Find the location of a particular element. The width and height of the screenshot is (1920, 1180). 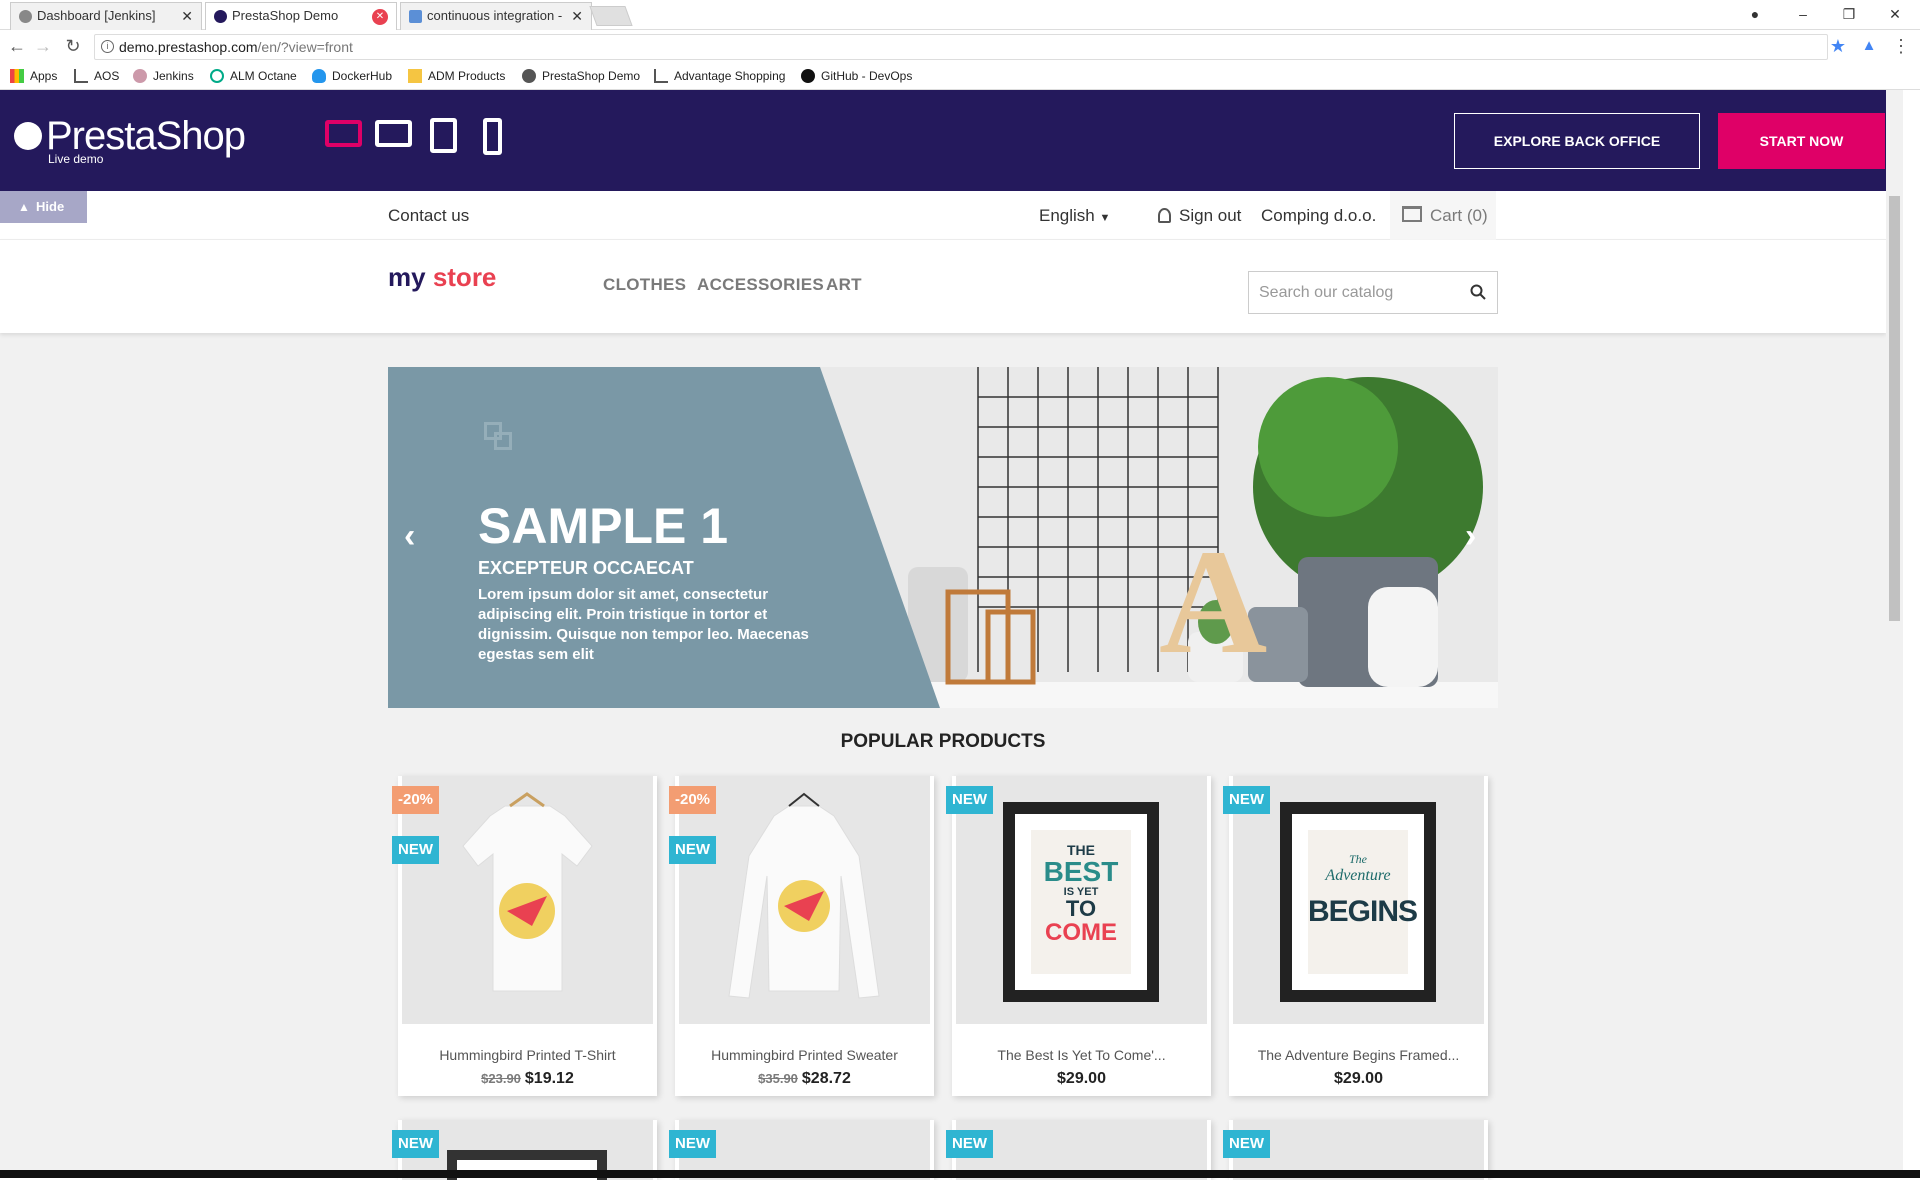

old-price: $23.90 is located at coordinates (501, 1078).